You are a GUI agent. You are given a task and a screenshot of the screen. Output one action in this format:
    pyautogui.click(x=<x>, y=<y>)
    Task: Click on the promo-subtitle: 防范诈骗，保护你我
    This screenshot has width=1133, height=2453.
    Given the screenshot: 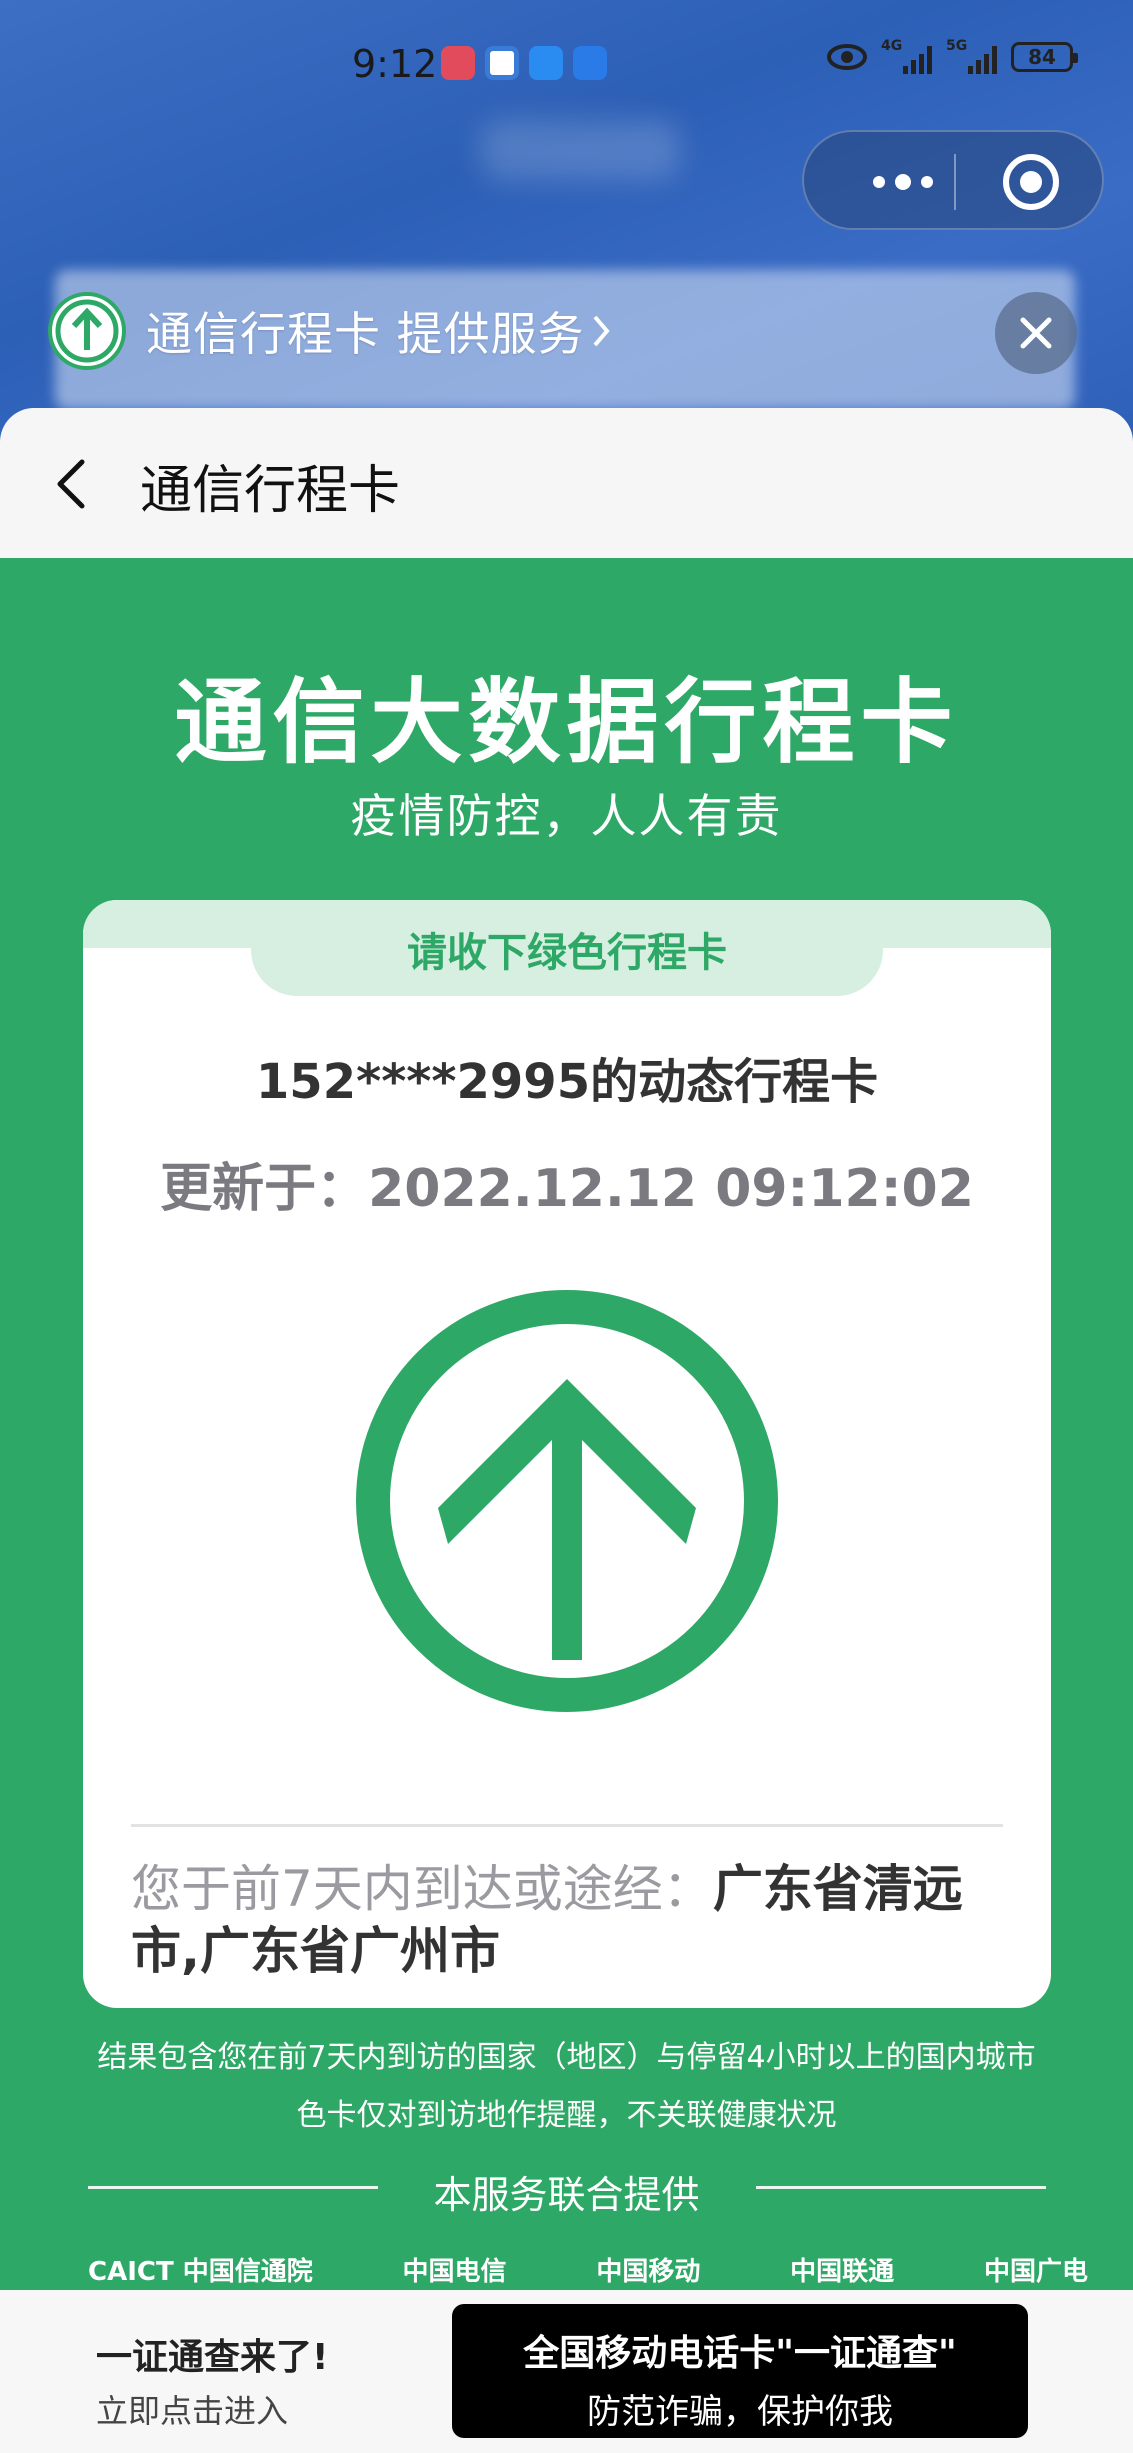 What is the action you would take?
    pyautogui.click(x=740, y=2412)
    